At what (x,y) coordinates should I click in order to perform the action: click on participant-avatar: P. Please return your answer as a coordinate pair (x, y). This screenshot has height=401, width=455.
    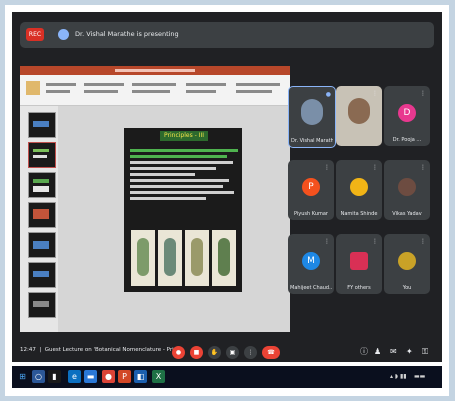
    Looking at the image, I should click on (311, 187).